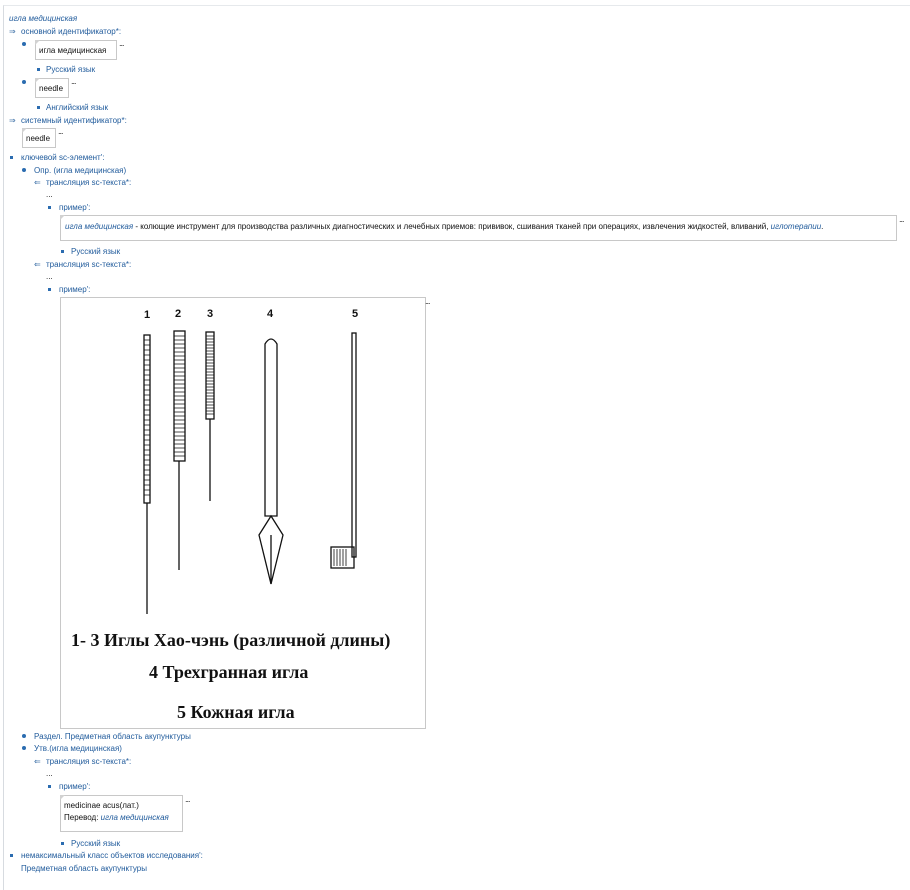  I want to click on definition-link: Опр. (игла медицинская), so click(80, 171).